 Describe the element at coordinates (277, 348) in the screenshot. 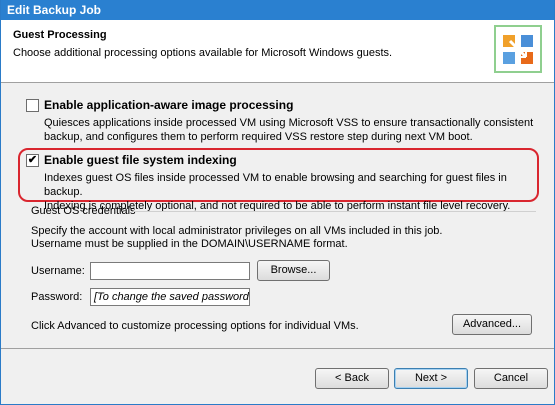

I see `footer-divider` at that location.